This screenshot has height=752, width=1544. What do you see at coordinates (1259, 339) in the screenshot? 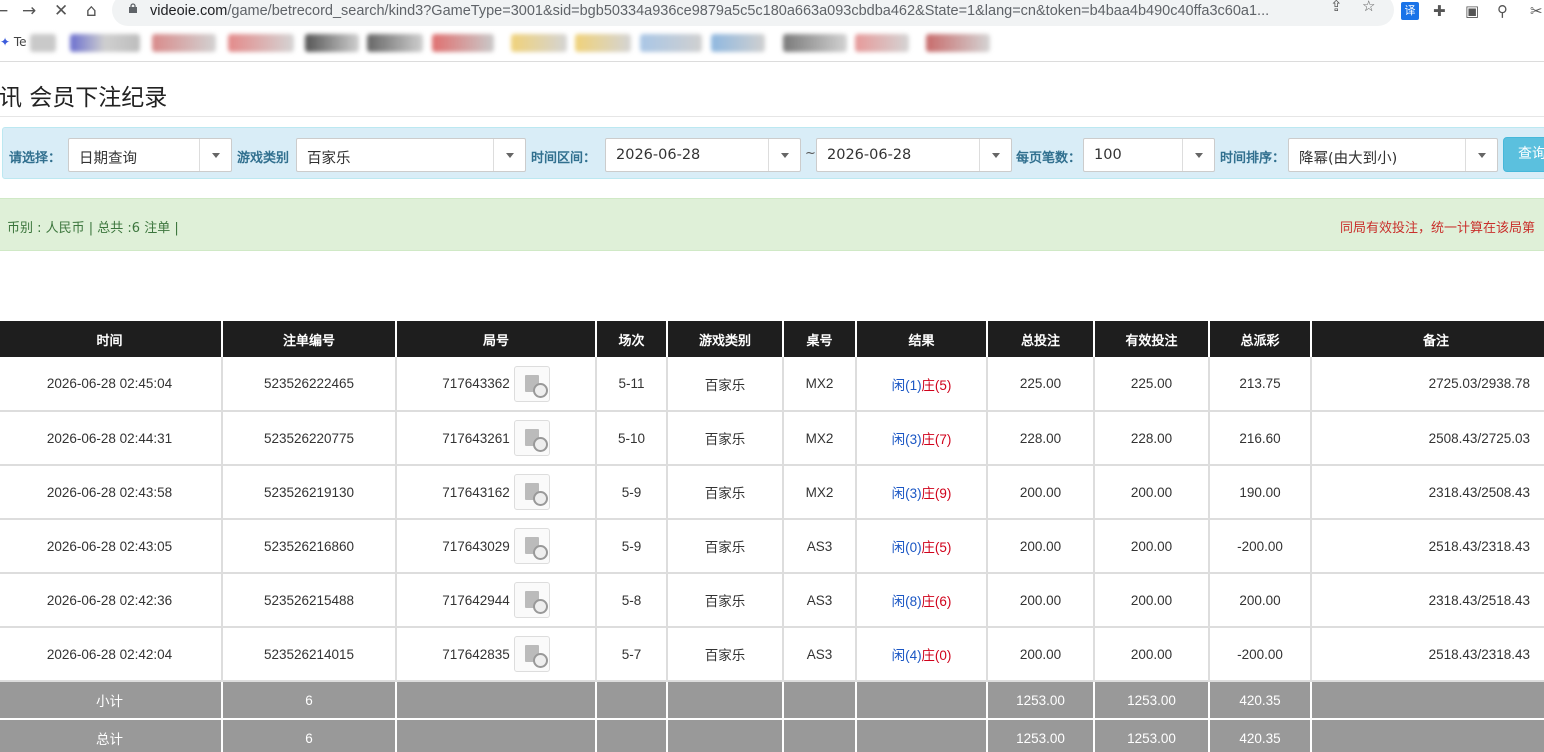
I see `column-header-payout: 总派彩` at bounding box center [1259, 339].